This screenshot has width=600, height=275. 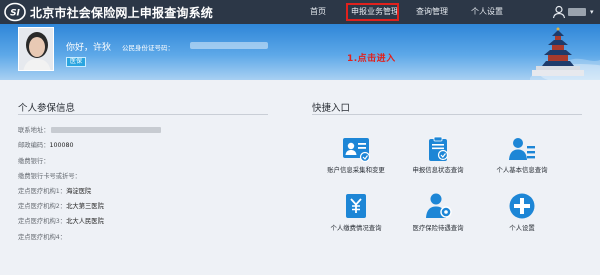 I want to click on user-icon, so click(x=559, y=12).